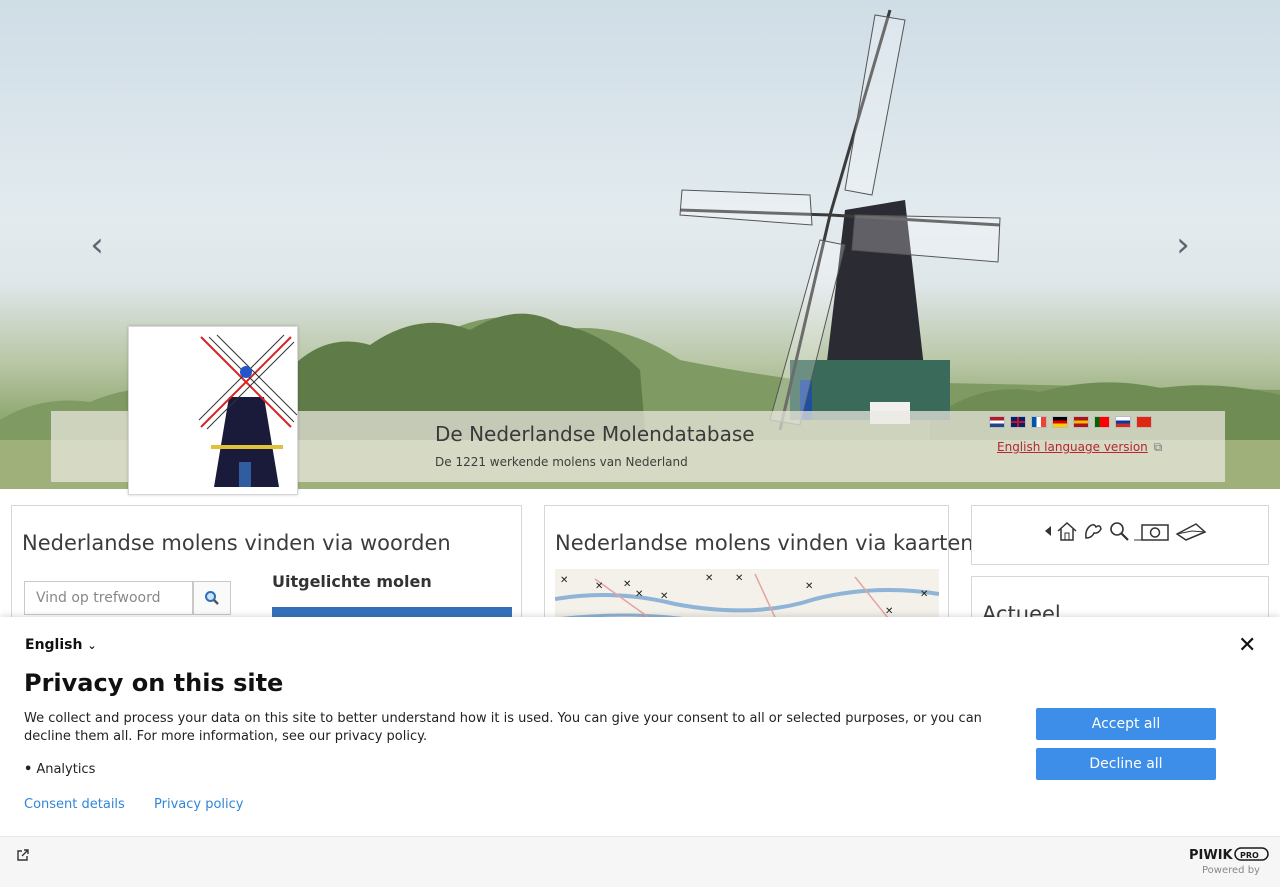 This screenshot has height=887, width=1280. What do you see at coordinates (23, 855) in the screenshot?
I see `external-link-icon` at bounding box center [23, 855].